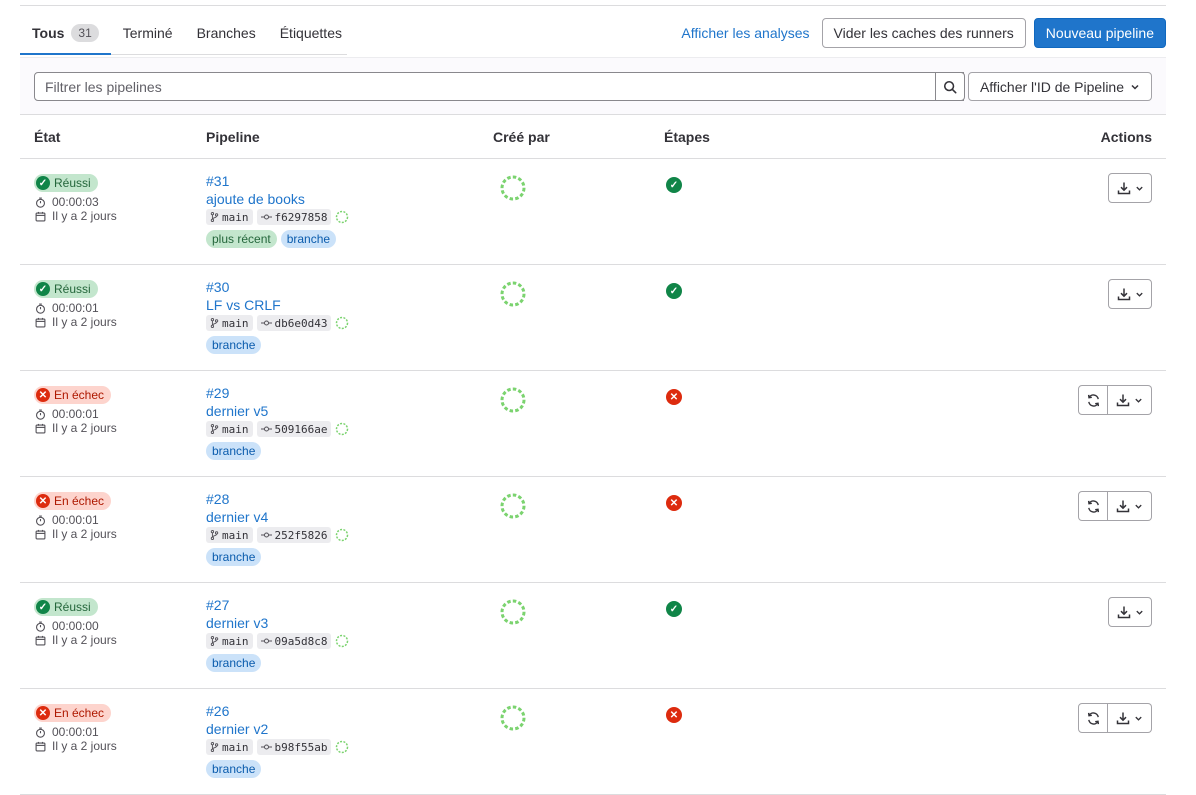 The height and width of the screenshot is (795, 1196). Describe the element at coordinates (217, 393) in the screenshot. I see `pipeline-id-link: #29` at that location.